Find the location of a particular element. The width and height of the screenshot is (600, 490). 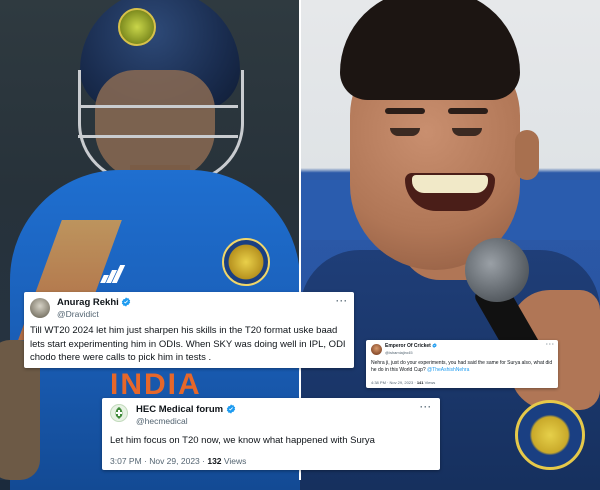

view-count: 141 is located at coordinates (420, 382).